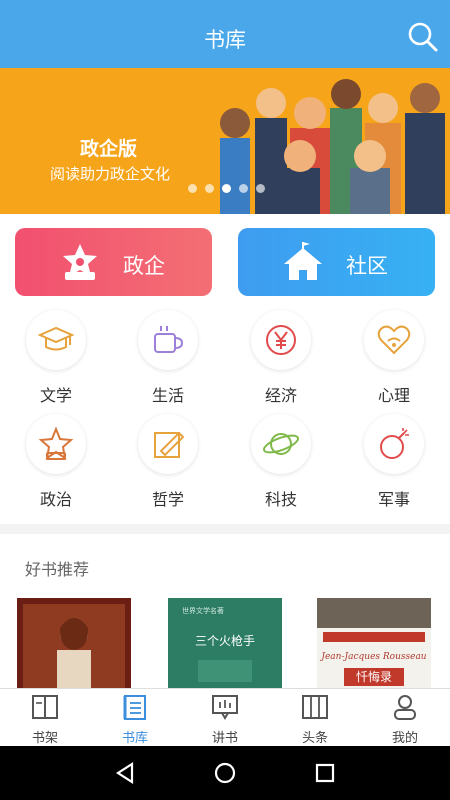  I want to click on category-label: 政治, so click(55, 499).